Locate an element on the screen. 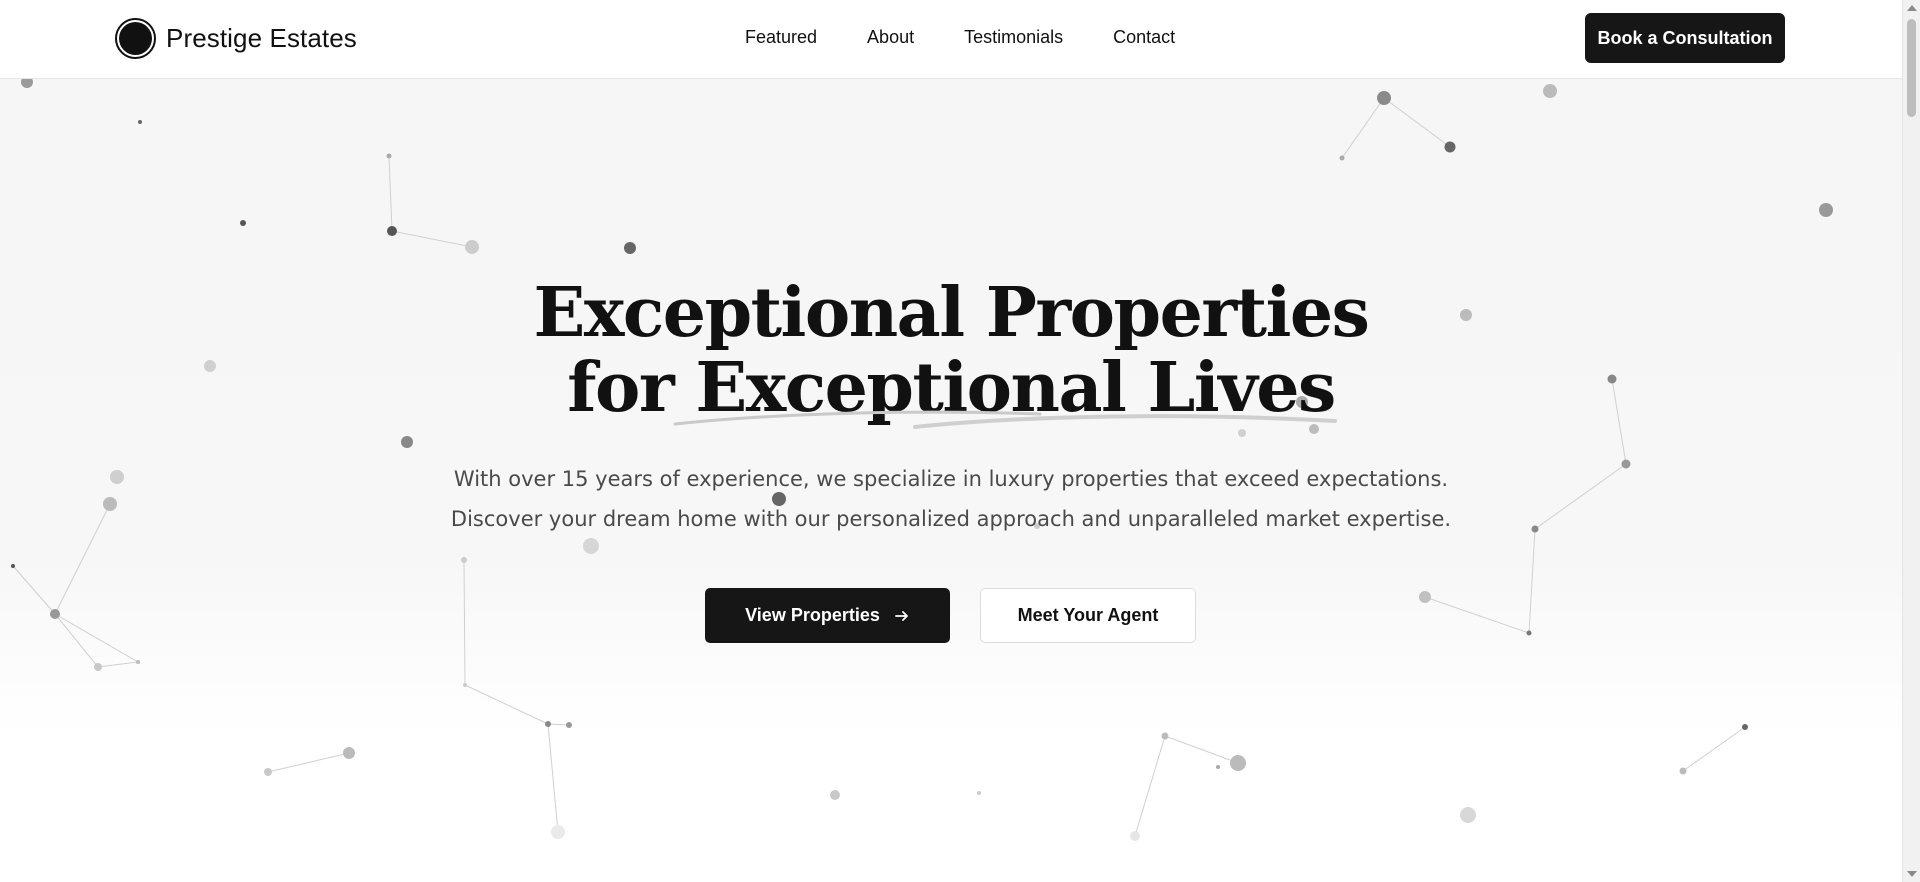 This screenshot has height=882, width=1920. view-properties-button: View Properties is located at coordinates (827, 615).